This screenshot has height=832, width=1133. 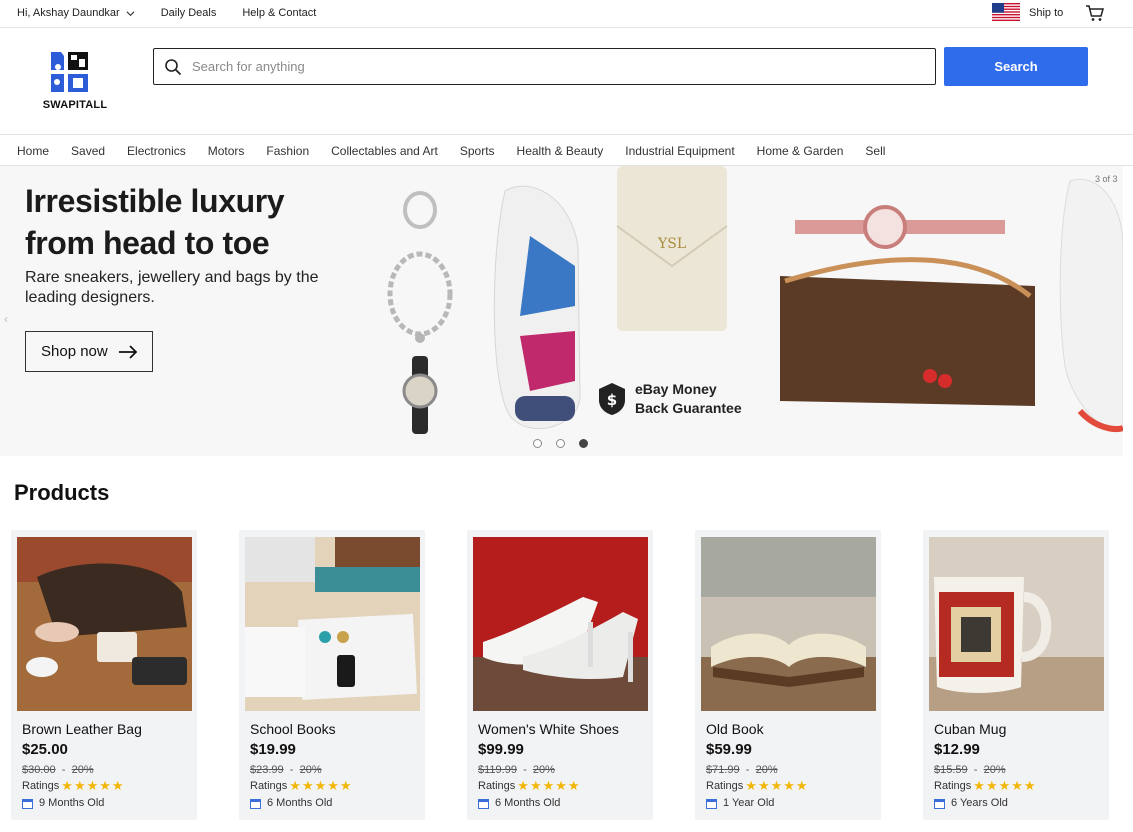 What do you see at coordinates (560, 624) in the screenshot?
I see `product-image-shoes` at bounding box center [560, 624].